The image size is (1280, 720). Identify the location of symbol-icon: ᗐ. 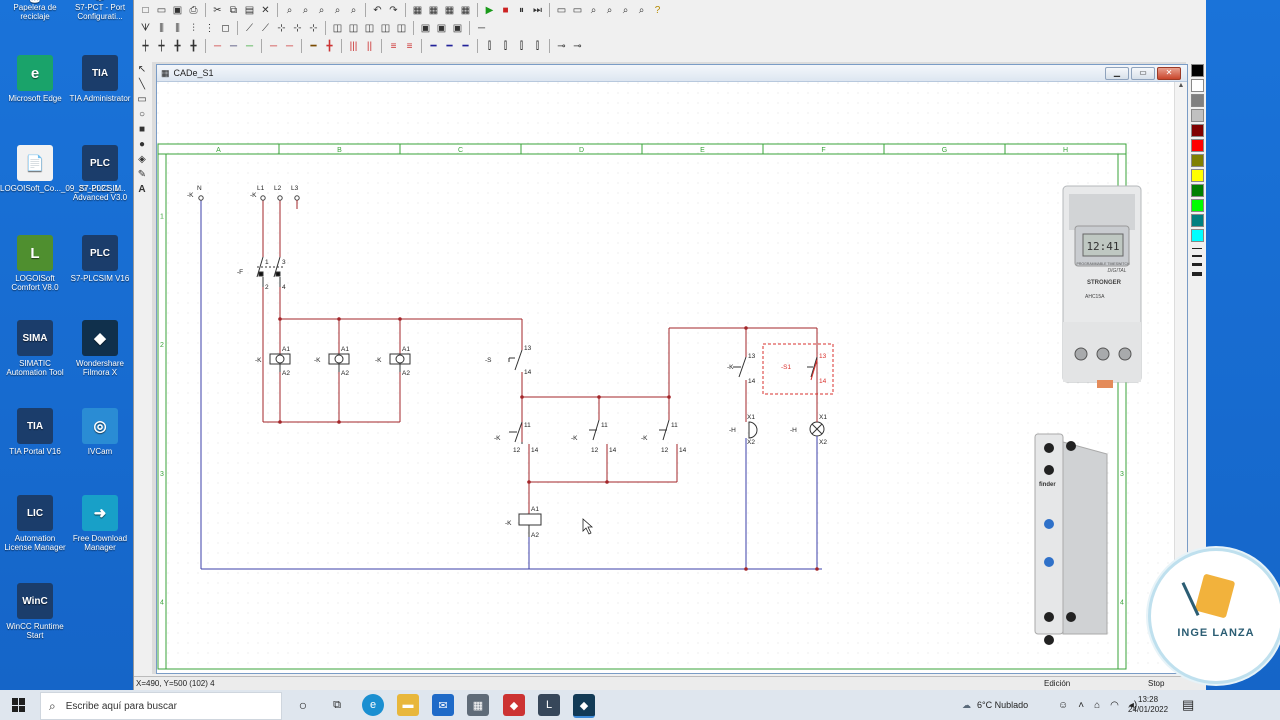
(145, 28).